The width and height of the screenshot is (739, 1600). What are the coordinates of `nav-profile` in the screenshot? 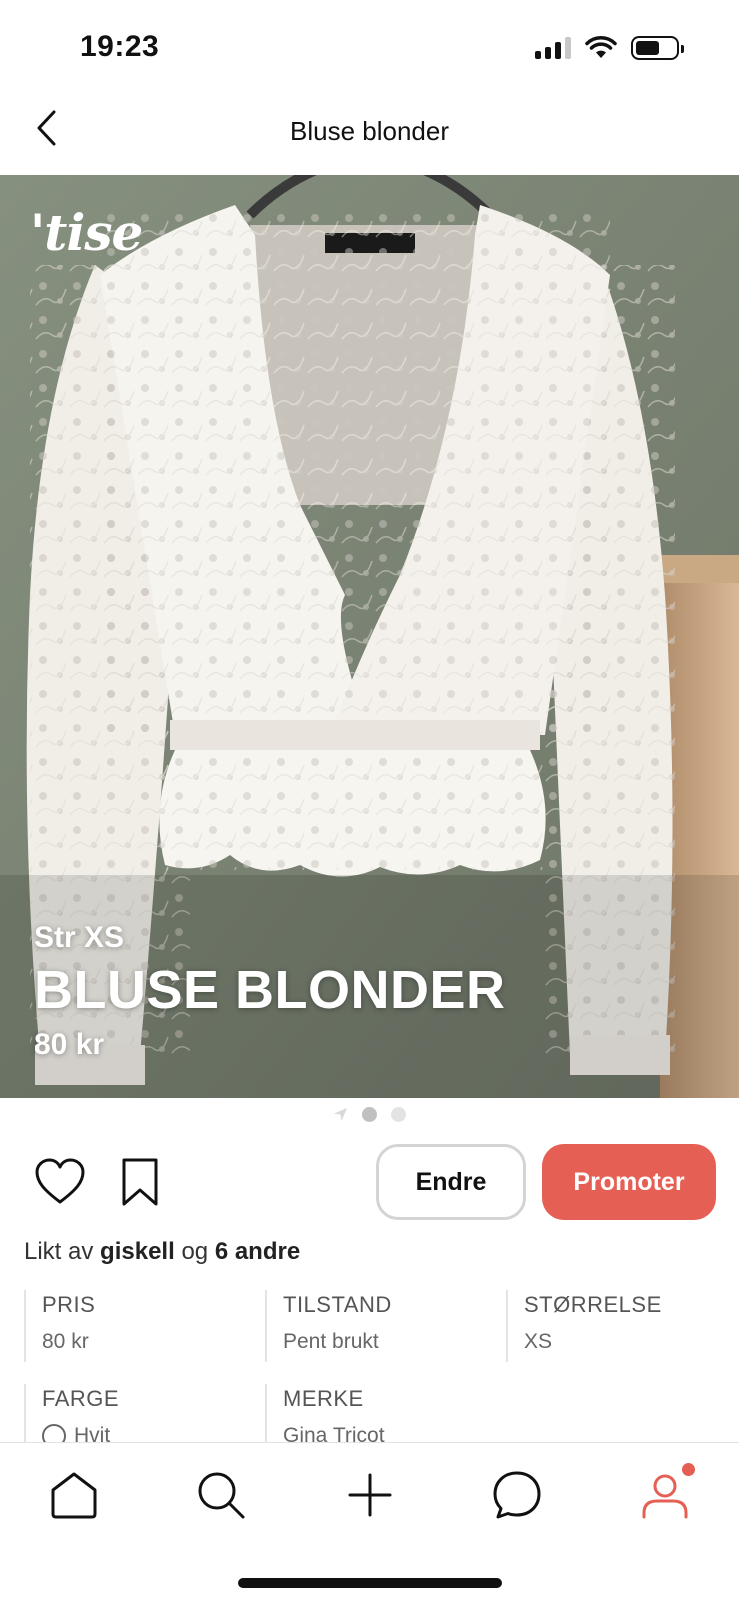 It's located at (665, 1494).